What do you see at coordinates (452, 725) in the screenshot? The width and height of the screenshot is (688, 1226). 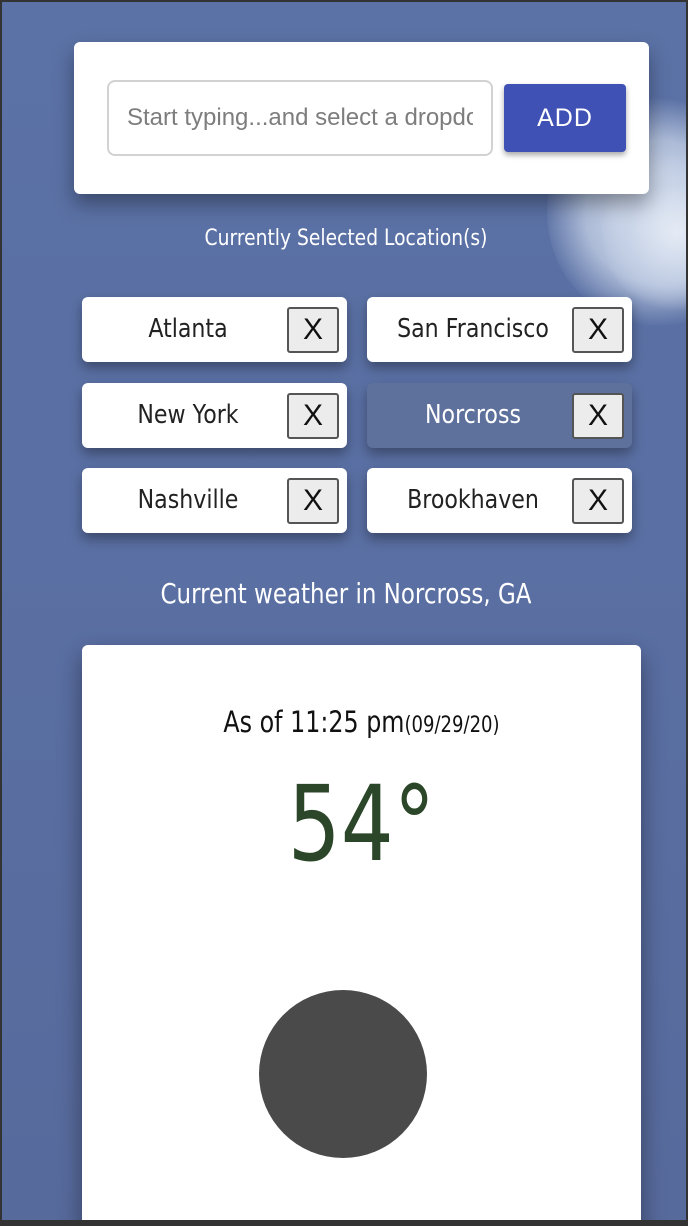 I see `as-of-date: (09/29/20)` at bounding box center [452, 725].